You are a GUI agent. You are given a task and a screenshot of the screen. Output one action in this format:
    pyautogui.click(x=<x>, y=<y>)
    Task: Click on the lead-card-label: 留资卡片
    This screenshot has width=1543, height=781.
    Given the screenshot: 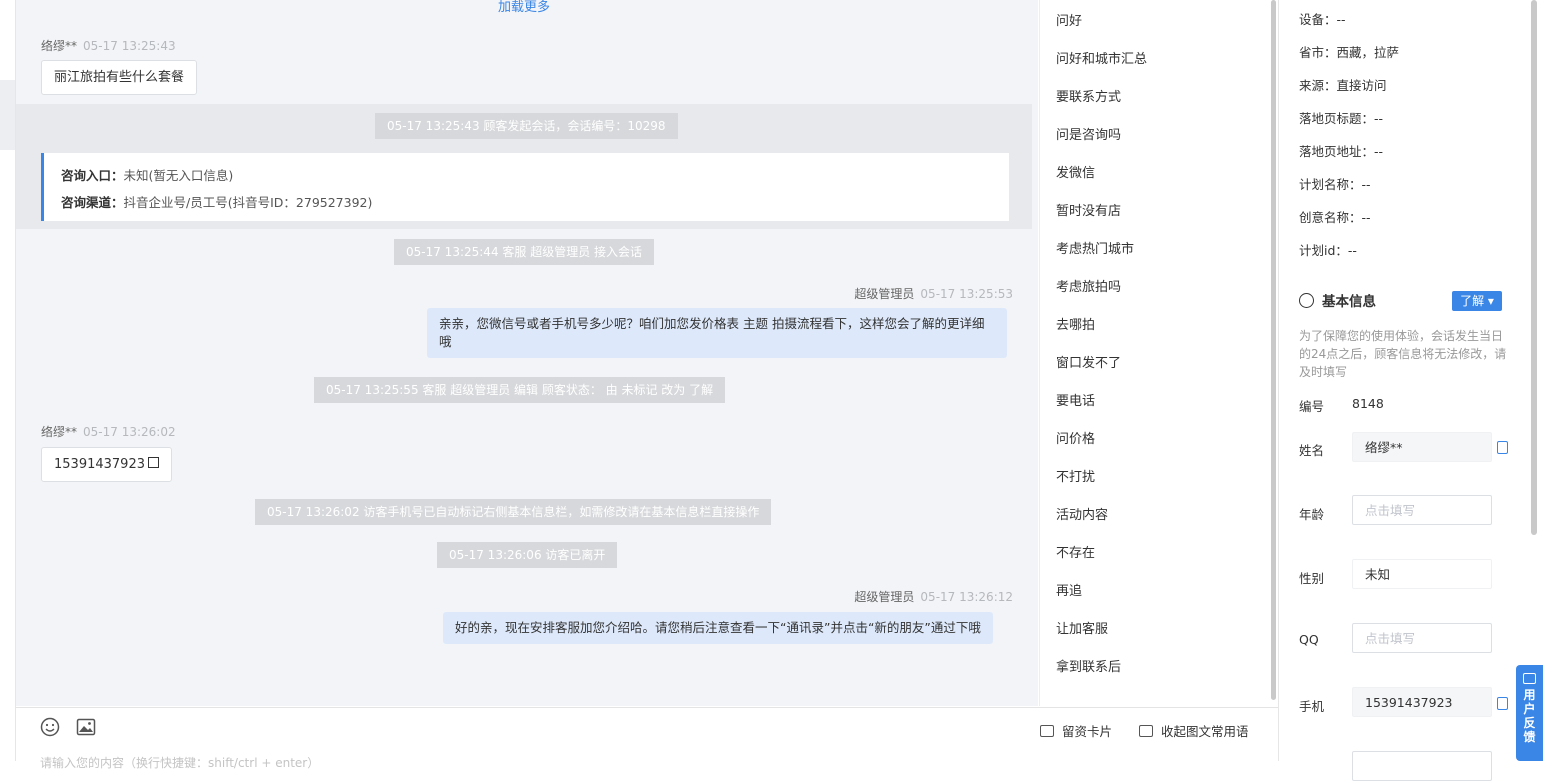 What is the action you would take?
    pyautogui.click(x=1087, y=731)
    